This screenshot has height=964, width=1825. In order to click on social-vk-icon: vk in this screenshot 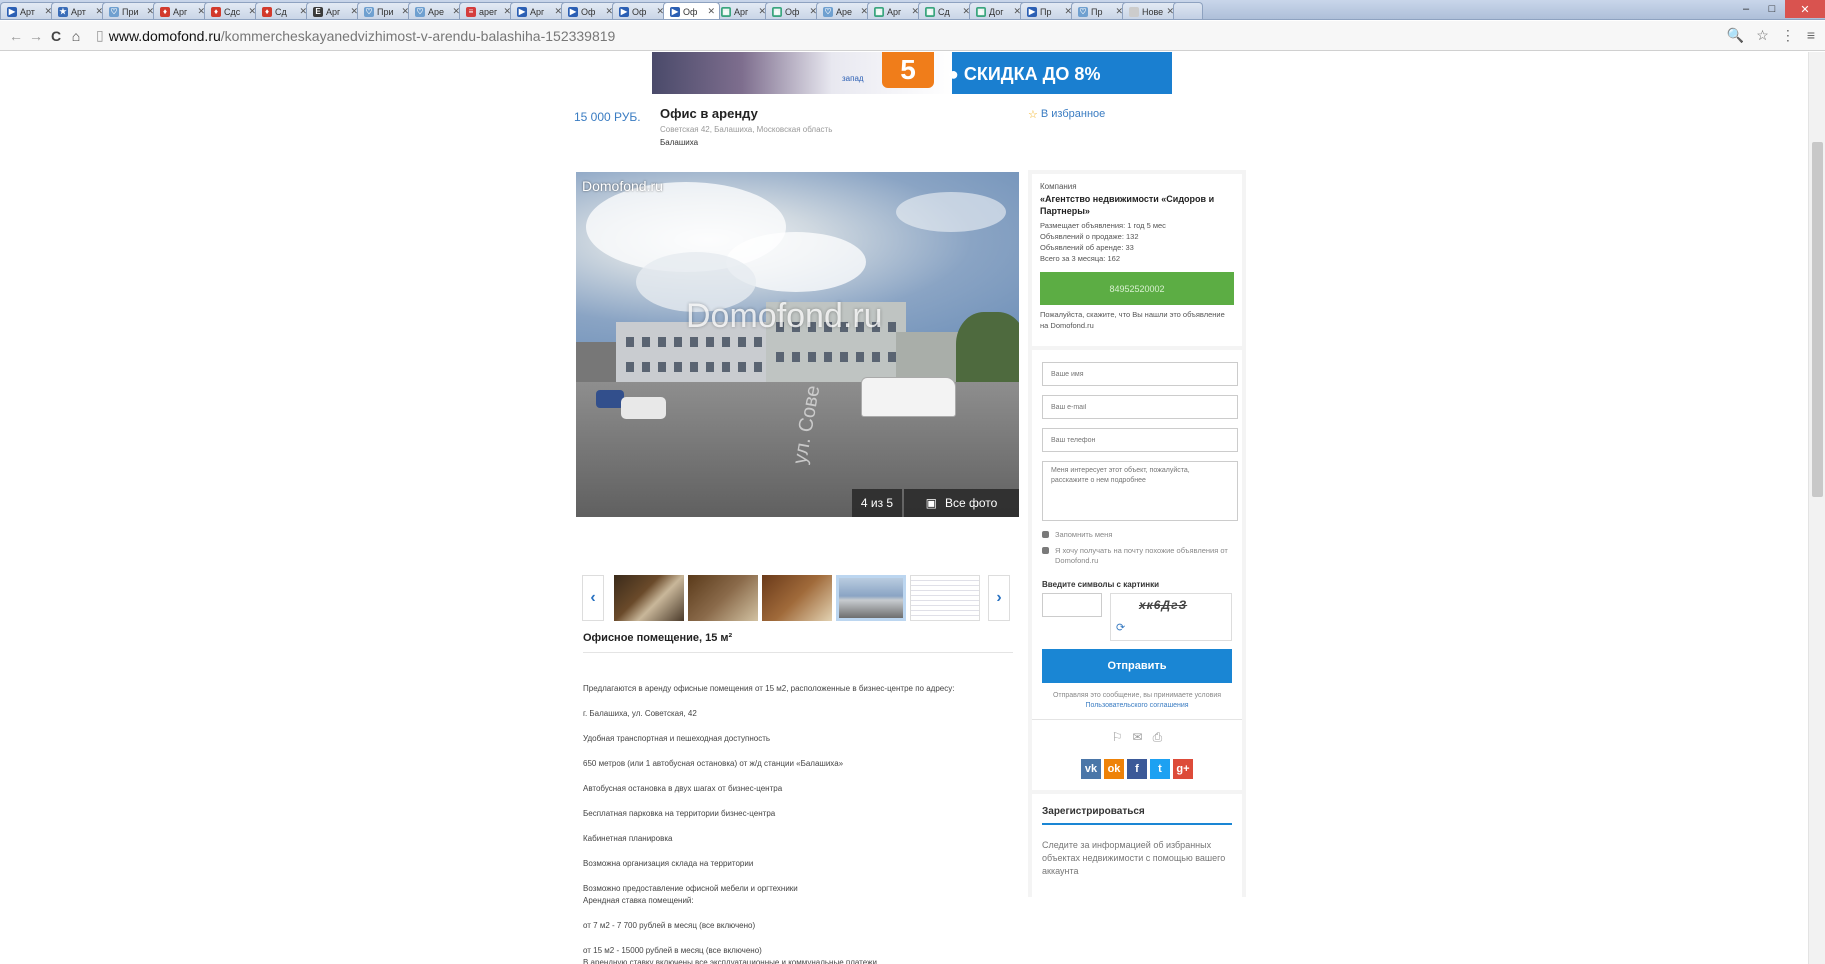, I will do `click(1091, 769)`.